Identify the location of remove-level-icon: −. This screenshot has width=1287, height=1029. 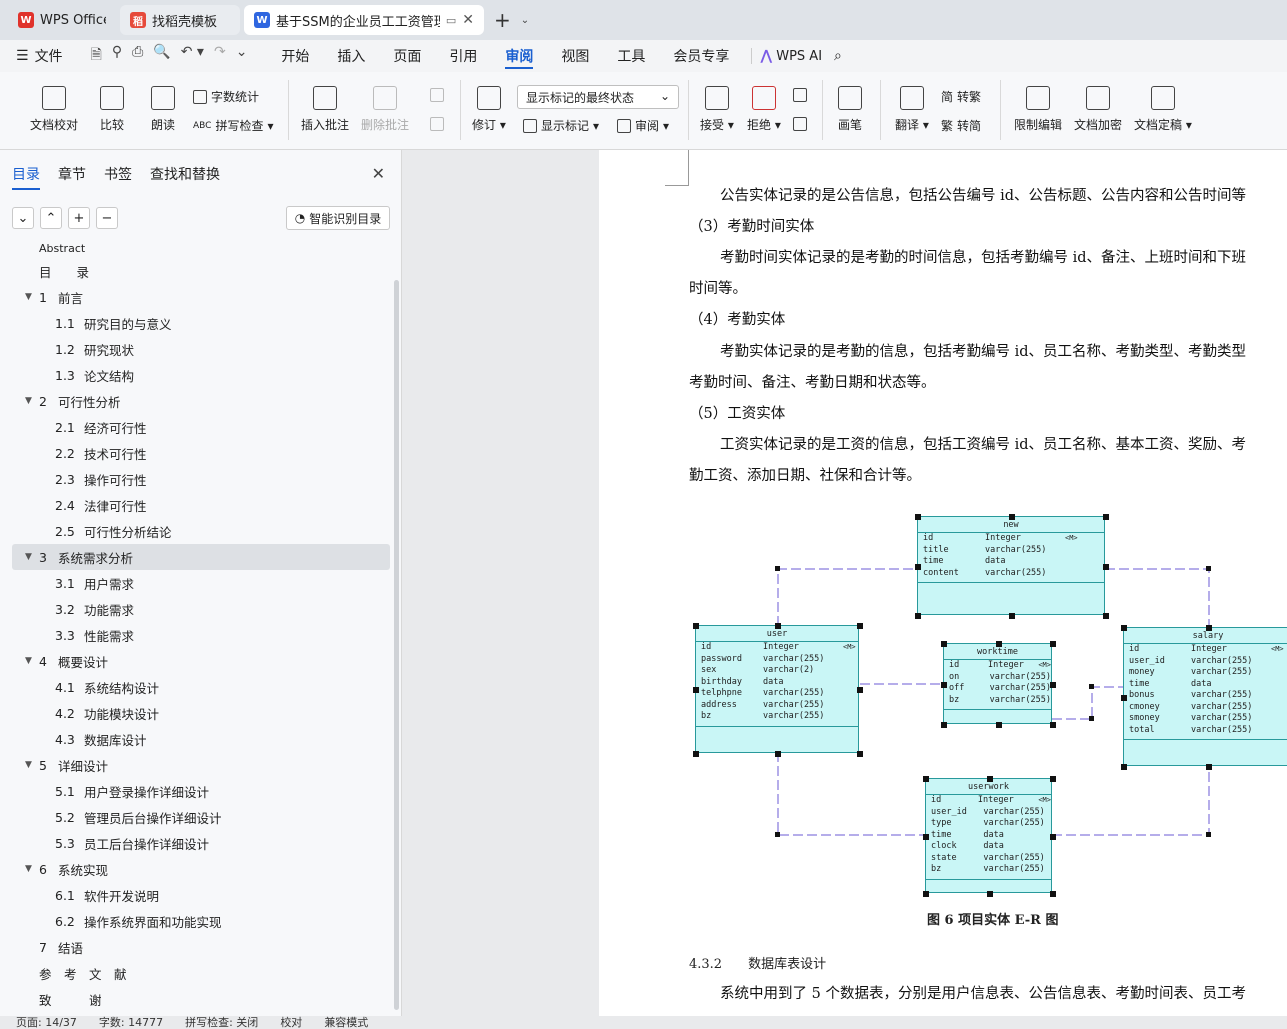
(107, 218).